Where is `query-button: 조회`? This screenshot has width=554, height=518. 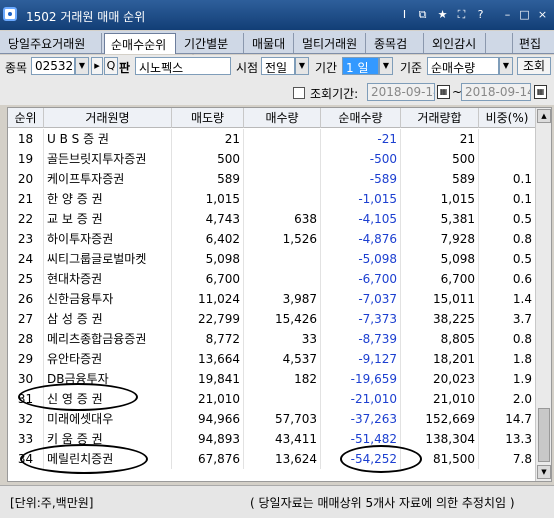
query-button: 조회 is located at coordinates (534, 66).